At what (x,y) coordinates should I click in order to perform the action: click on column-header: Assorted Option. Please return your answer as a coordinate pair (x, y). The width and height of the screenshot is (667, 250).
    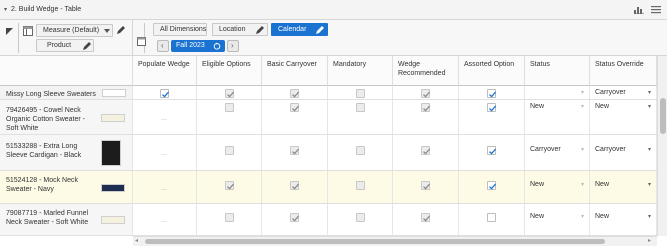
    Looking at the image, I should click on (492, 71).